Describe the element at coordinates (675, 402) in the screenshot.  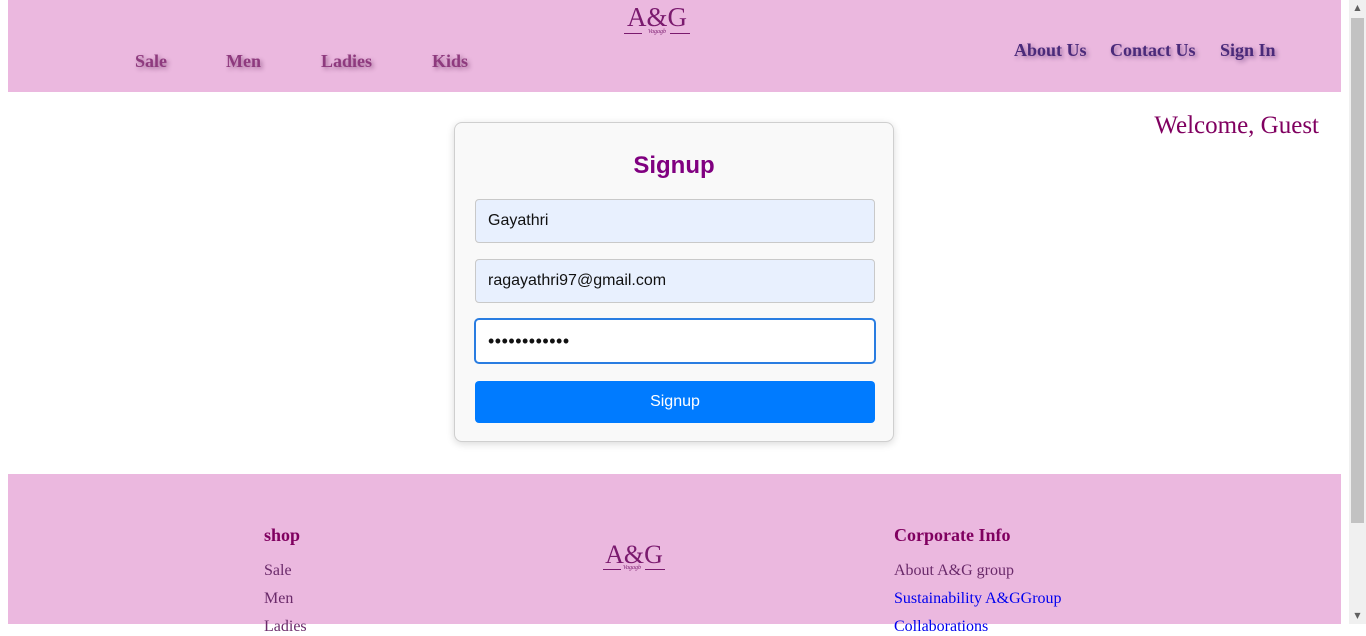
I see `signup-button: Signup` at that location.